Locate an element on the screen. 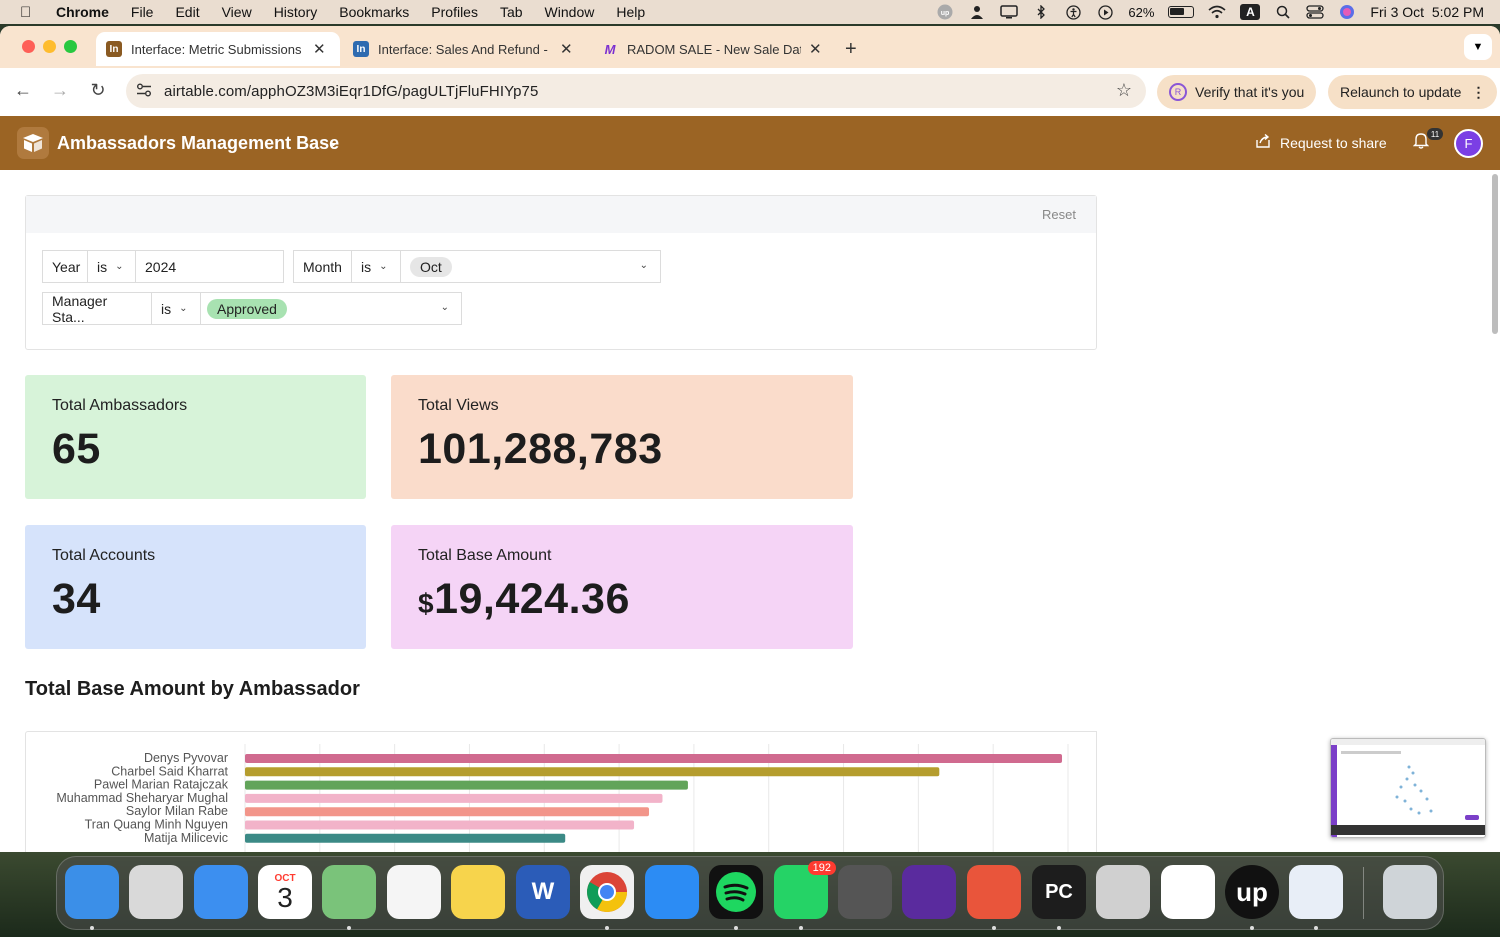  ticktick-icon is located at coordinates (994, 892).